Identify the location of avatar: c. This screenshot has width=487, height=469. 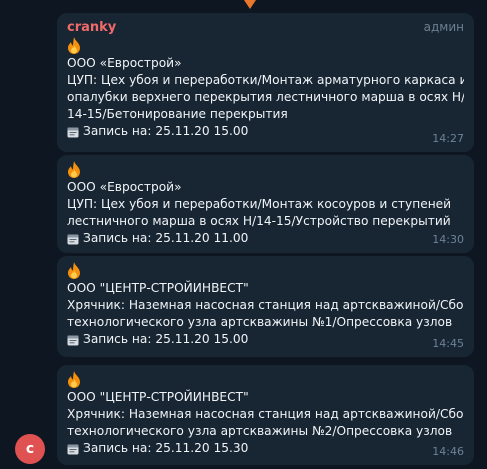
(30, 449).